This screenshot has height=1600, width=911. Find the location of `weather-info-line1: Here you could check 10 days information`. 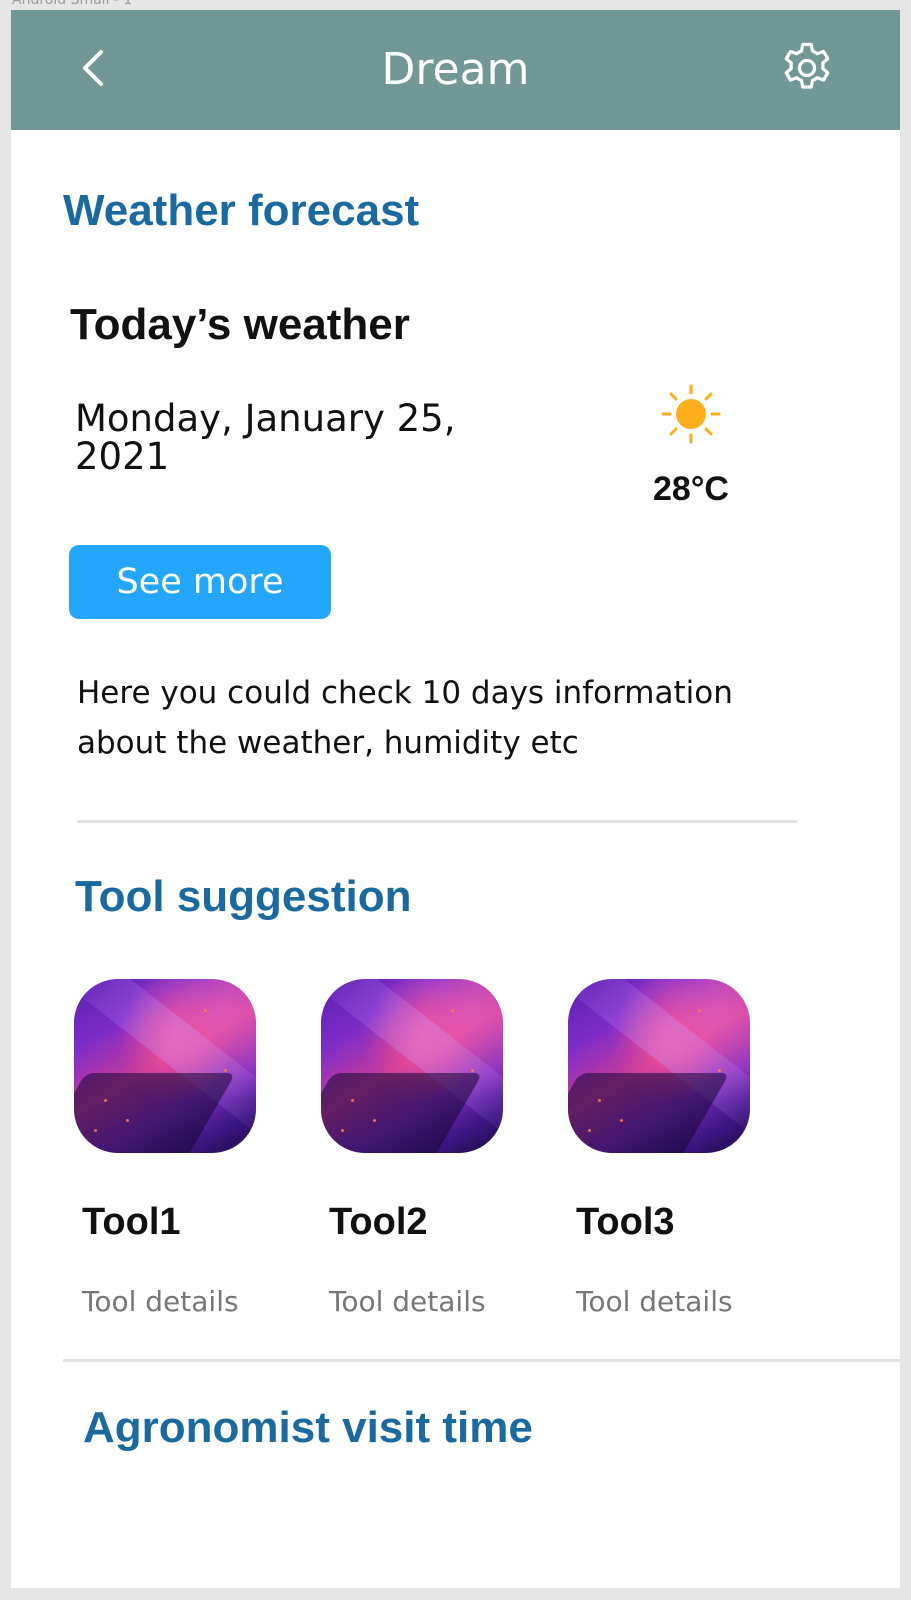

weather-info-line1: Here you could check 10 days information is located at coordinates (405, 693).